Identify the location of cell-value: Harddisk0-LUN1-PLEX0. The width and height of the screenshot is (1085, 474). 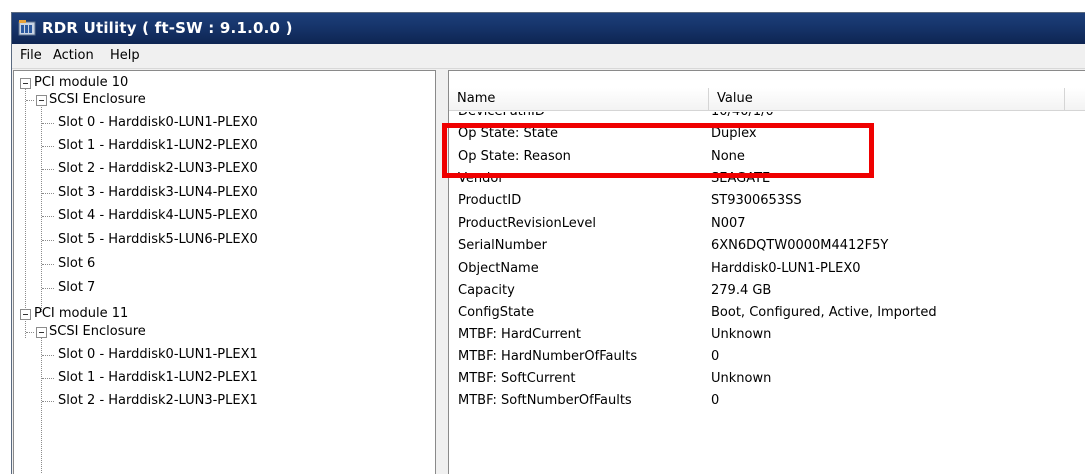
(786, 268).